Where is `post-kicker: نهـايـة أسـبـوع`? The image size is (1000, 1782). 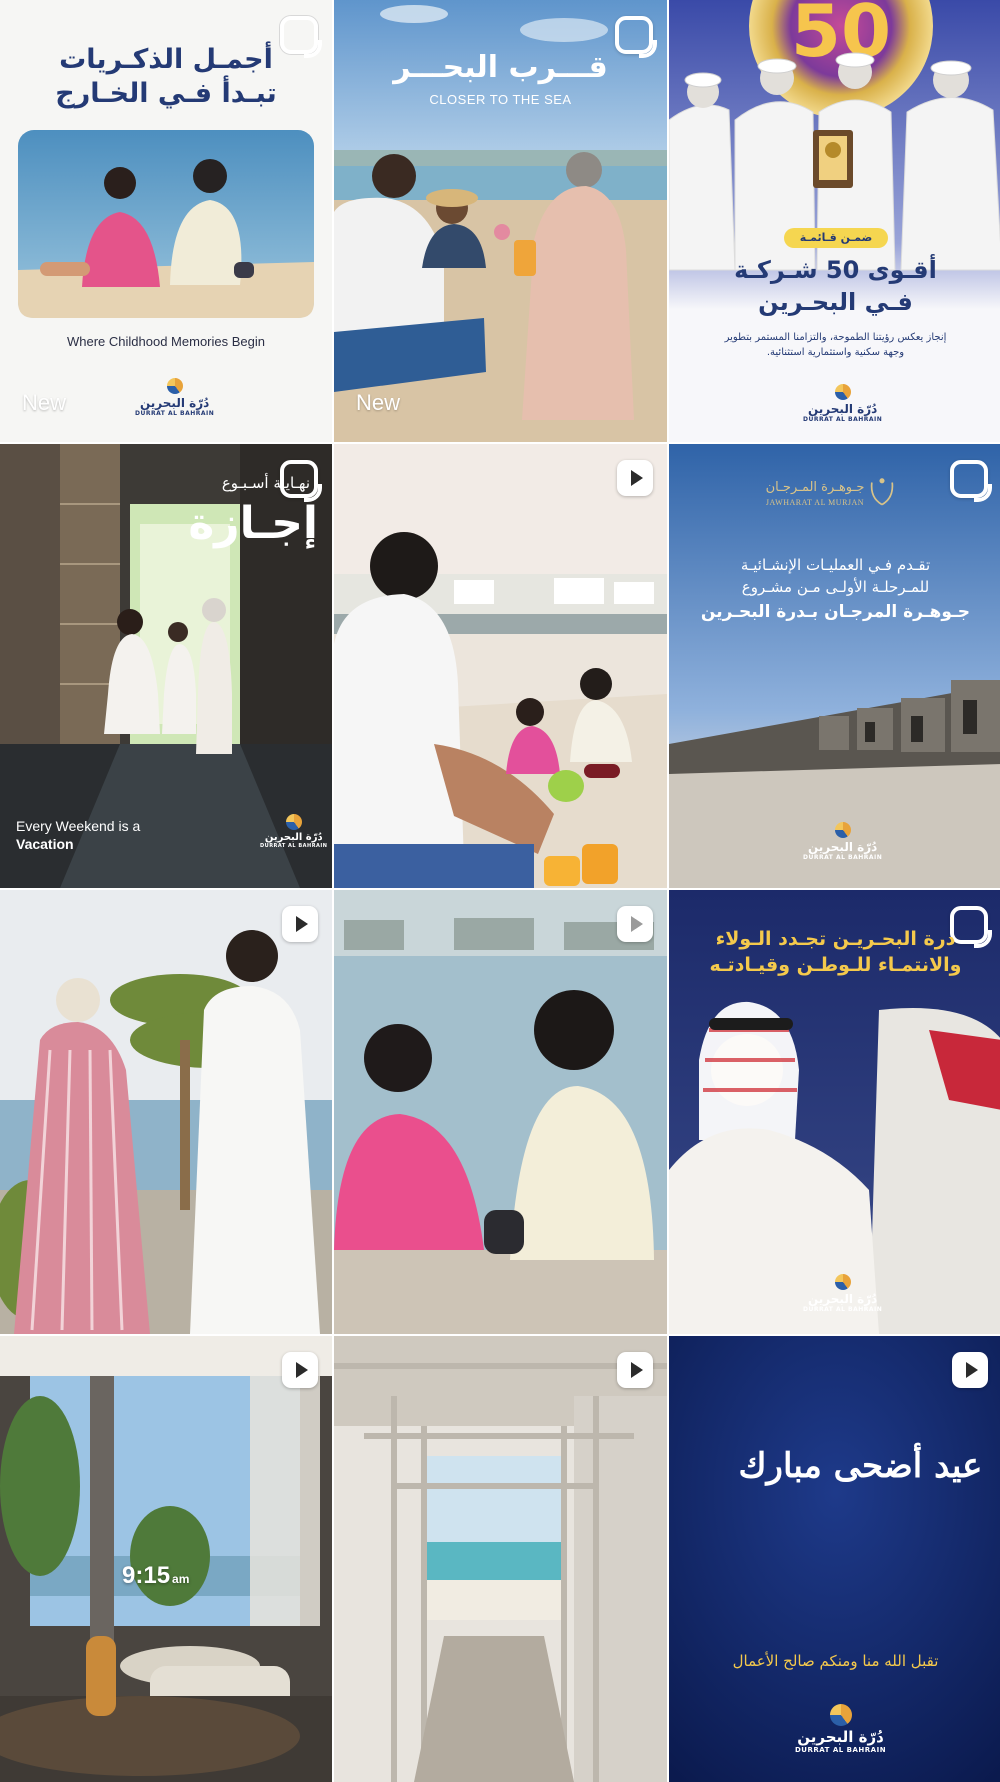
post-kicker: نهـايـة أسـبـوع is located at coordinates (265, 483).